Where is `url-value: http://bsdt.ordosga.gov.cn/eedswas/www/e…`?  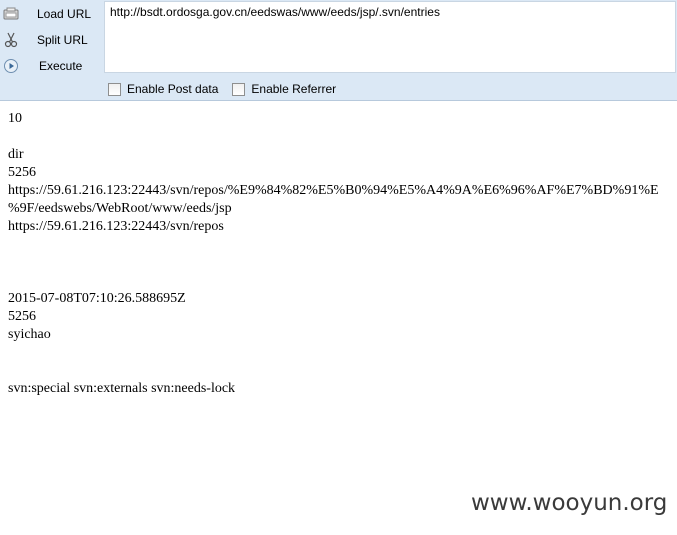
url-value: http://bsdt.ordosga.gov.cn/eedswas/www/e… is located at coordinates (275, 12).